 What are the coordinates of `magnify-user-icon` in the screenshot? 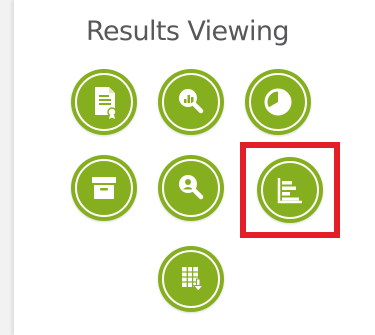 It's located at (191, 187).